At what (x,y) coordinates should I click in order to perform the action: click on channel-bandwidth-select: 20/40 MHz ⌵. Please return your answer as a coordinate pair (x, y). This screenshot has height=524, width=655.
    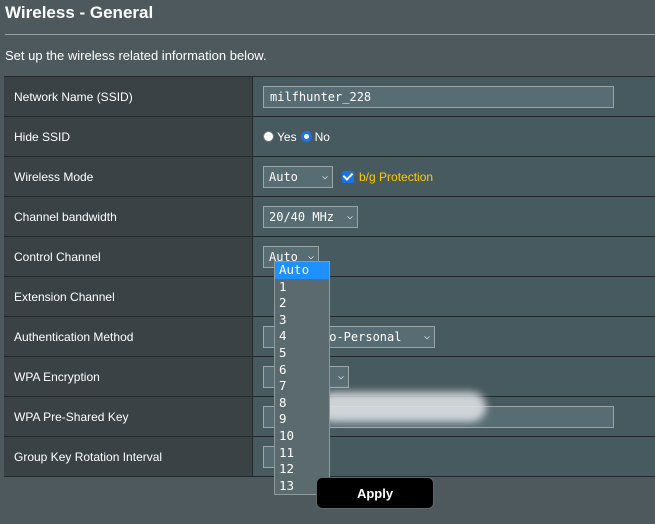
    Looking at the image, I should click on (310, 216).